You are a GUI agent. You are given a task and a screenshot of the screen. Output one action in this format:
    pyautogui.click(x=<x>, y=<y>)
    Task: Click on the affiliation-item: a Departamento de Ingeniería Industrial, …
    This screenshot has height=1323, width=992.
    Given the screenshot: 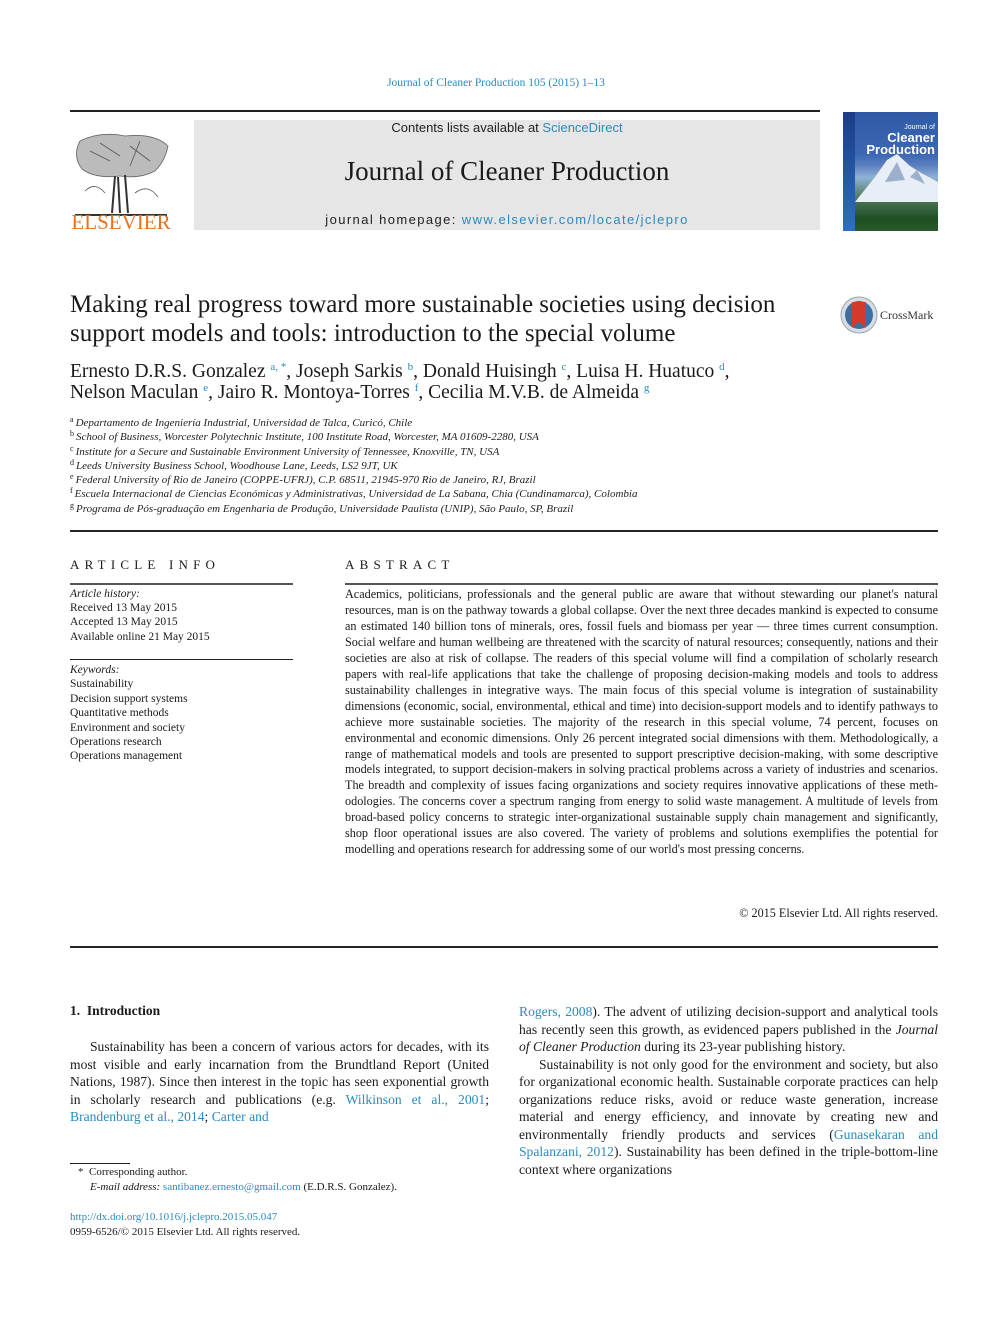 What is the action you would take?
    pyautogui.click(x=505, y=423)
    